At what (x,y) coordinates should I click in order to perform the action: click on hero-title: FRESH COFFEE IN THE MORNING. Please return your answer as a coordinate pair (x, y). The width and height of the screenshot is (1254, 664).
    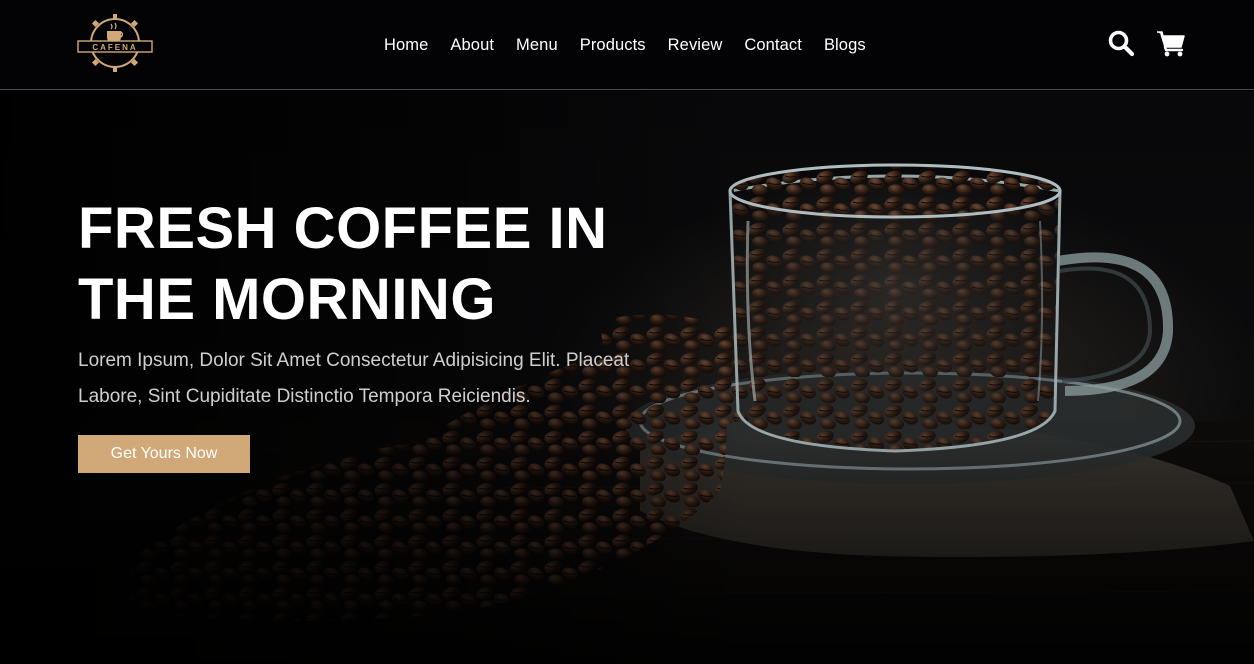
    Looking at the image, I should click on (358, 264).